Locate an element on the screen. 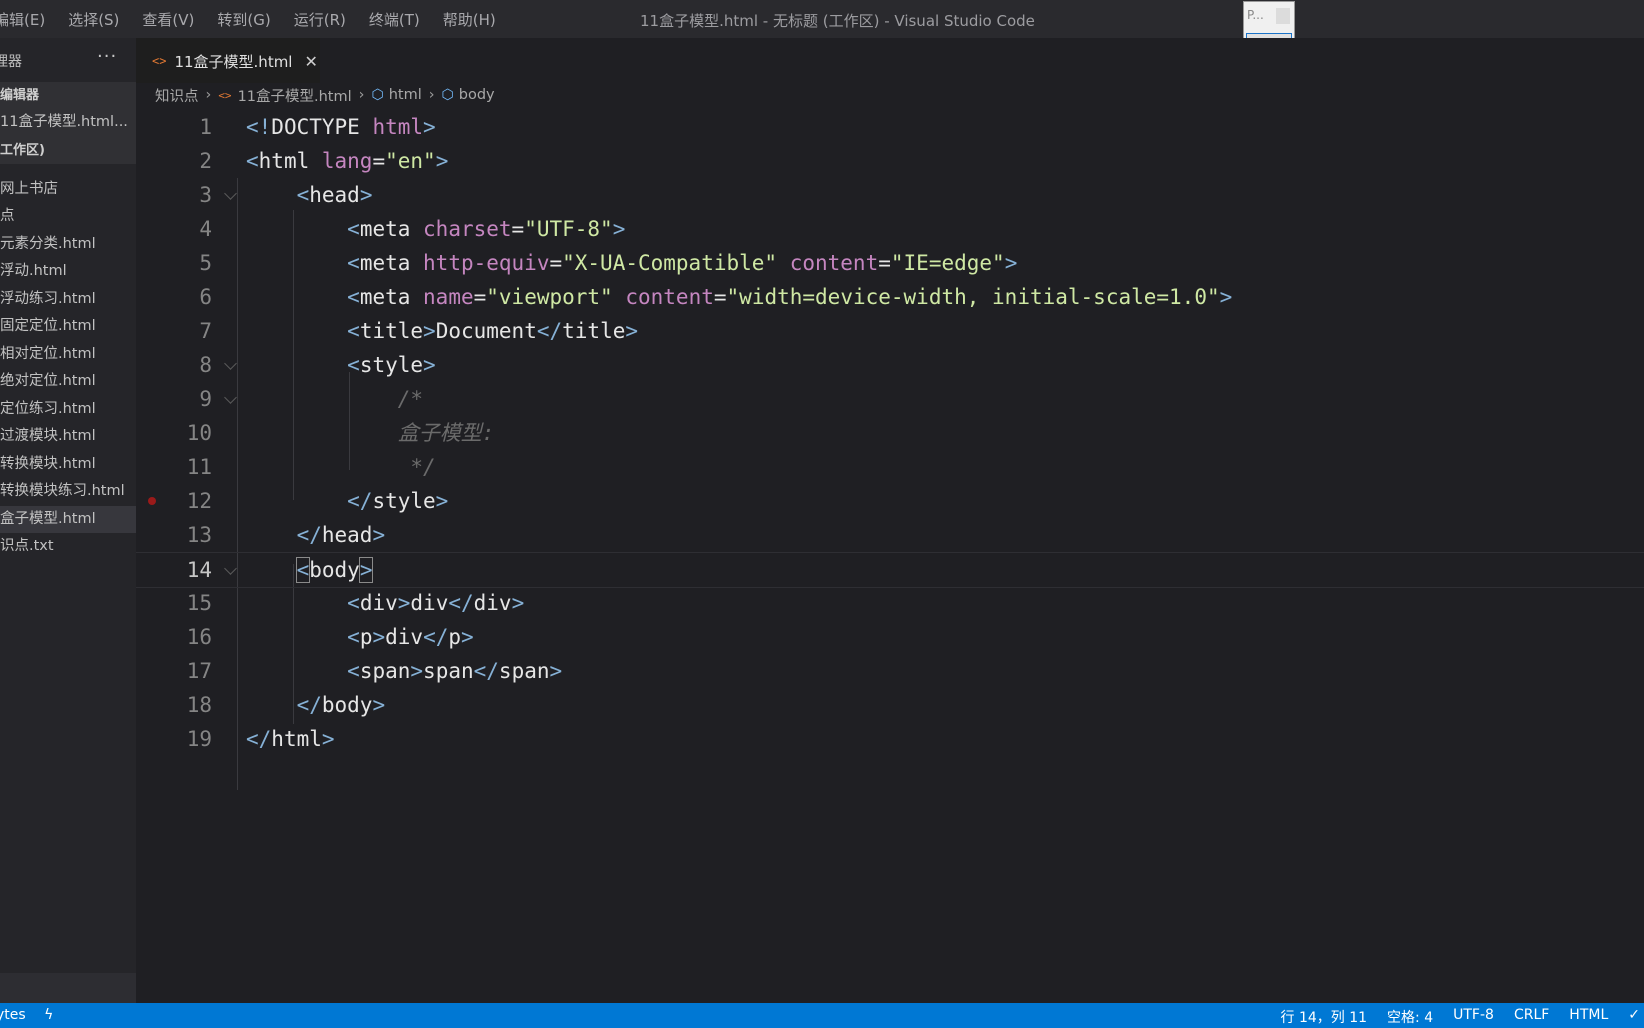  file-item: 转换模块练习.html is located at coordinates (68, 492).